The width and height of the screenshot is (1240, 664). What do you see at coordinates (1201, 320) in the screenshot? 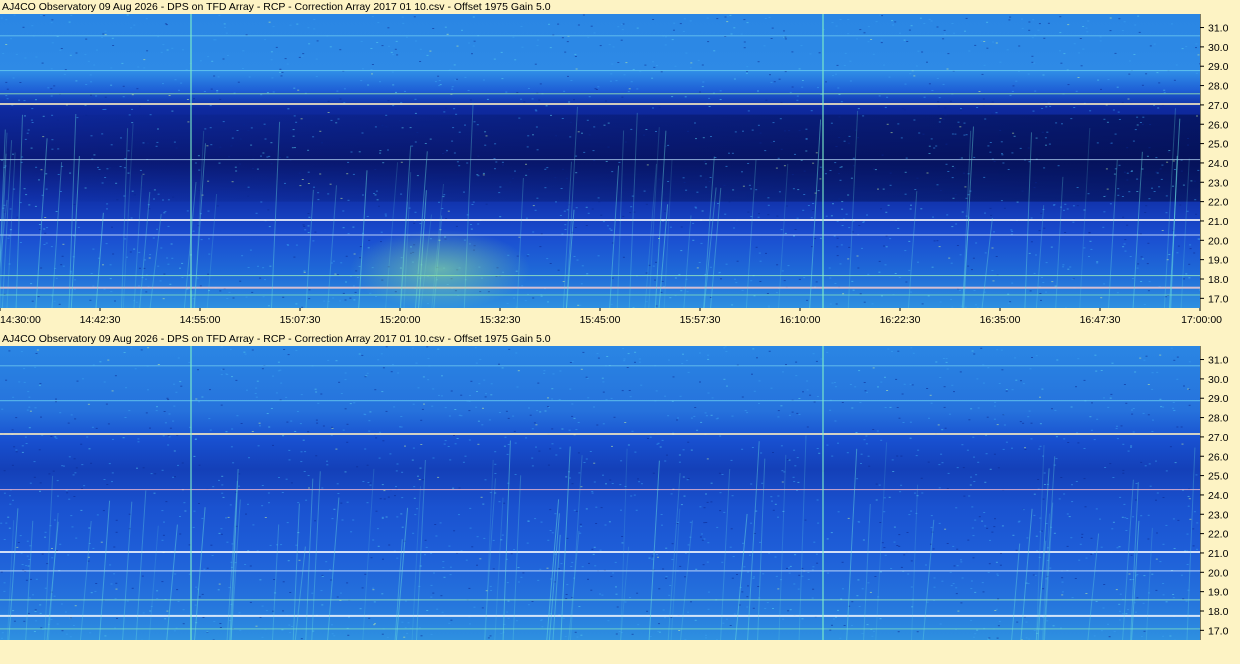
I see `time-tick-label: 17:00:00` at bounding box center [1201, 320].